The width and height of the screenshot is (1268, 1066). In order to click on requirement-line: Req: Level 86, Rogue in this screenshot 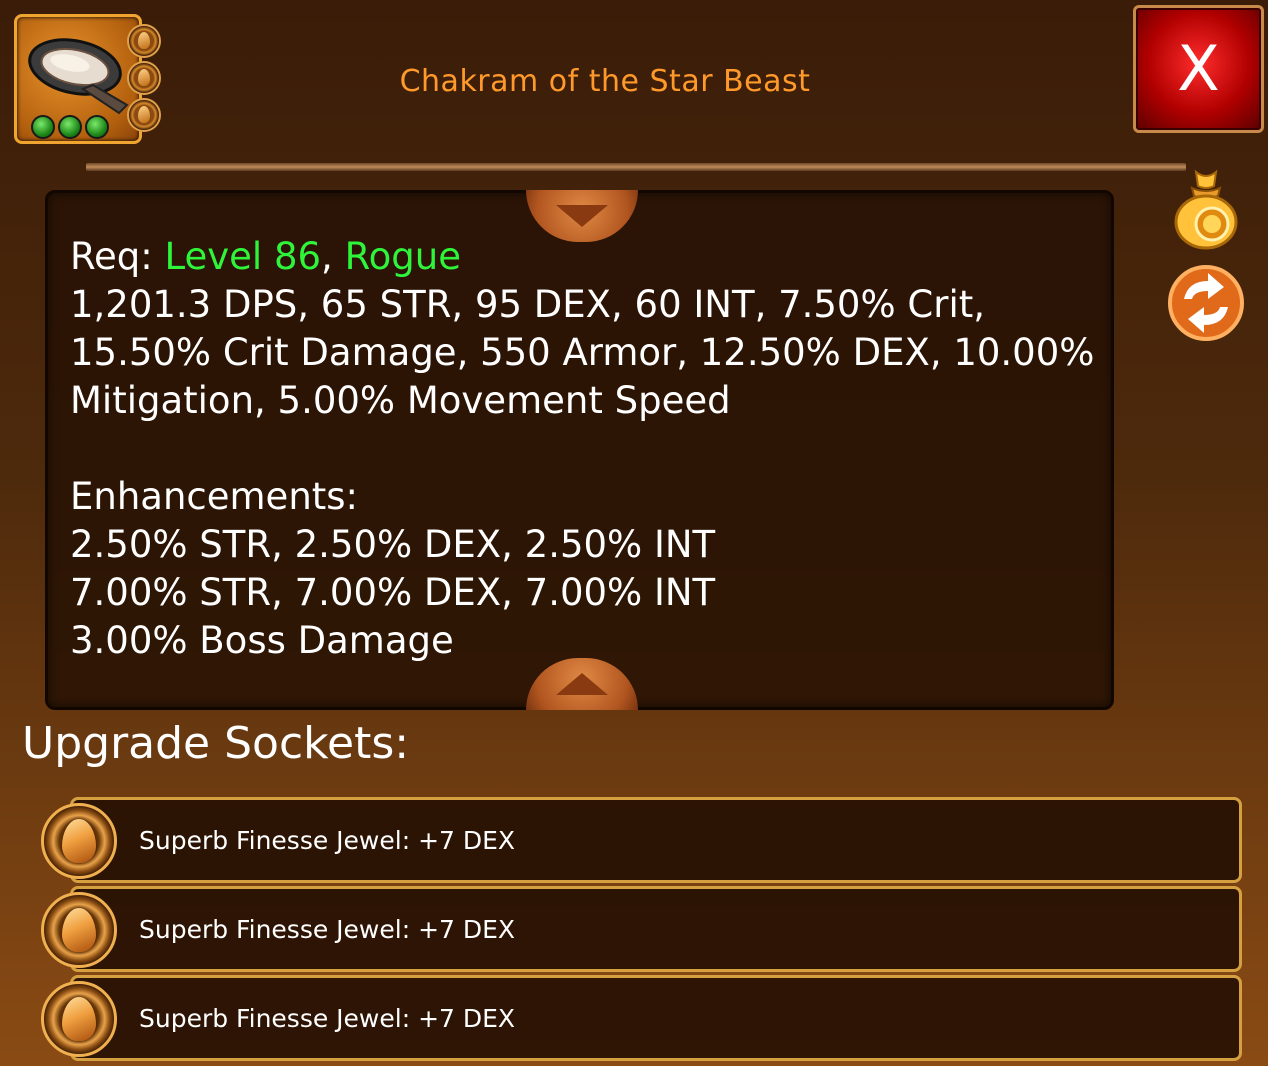, I will do `click(585, 257)`.